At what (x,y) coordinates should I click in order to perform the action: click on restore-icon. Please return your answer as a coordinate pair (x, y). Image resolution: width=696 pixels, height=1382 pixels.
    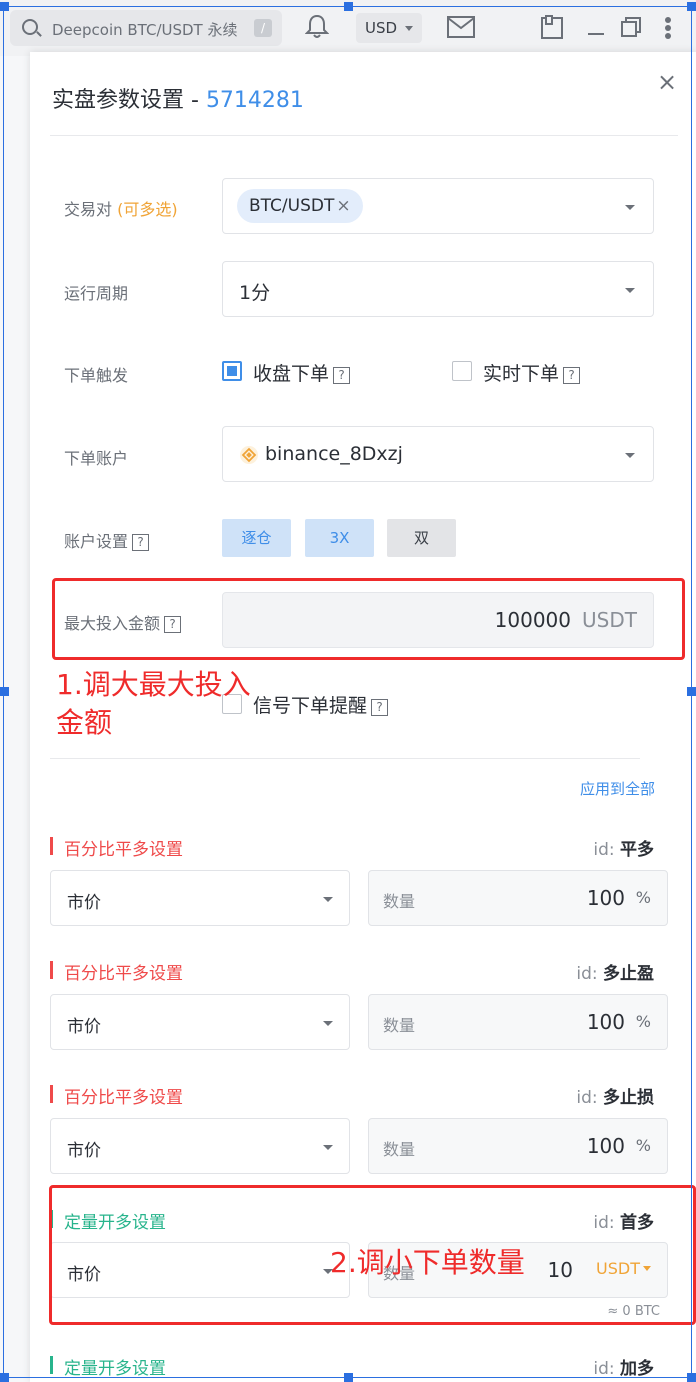
    Looking at the image, I should click on (631, 27).